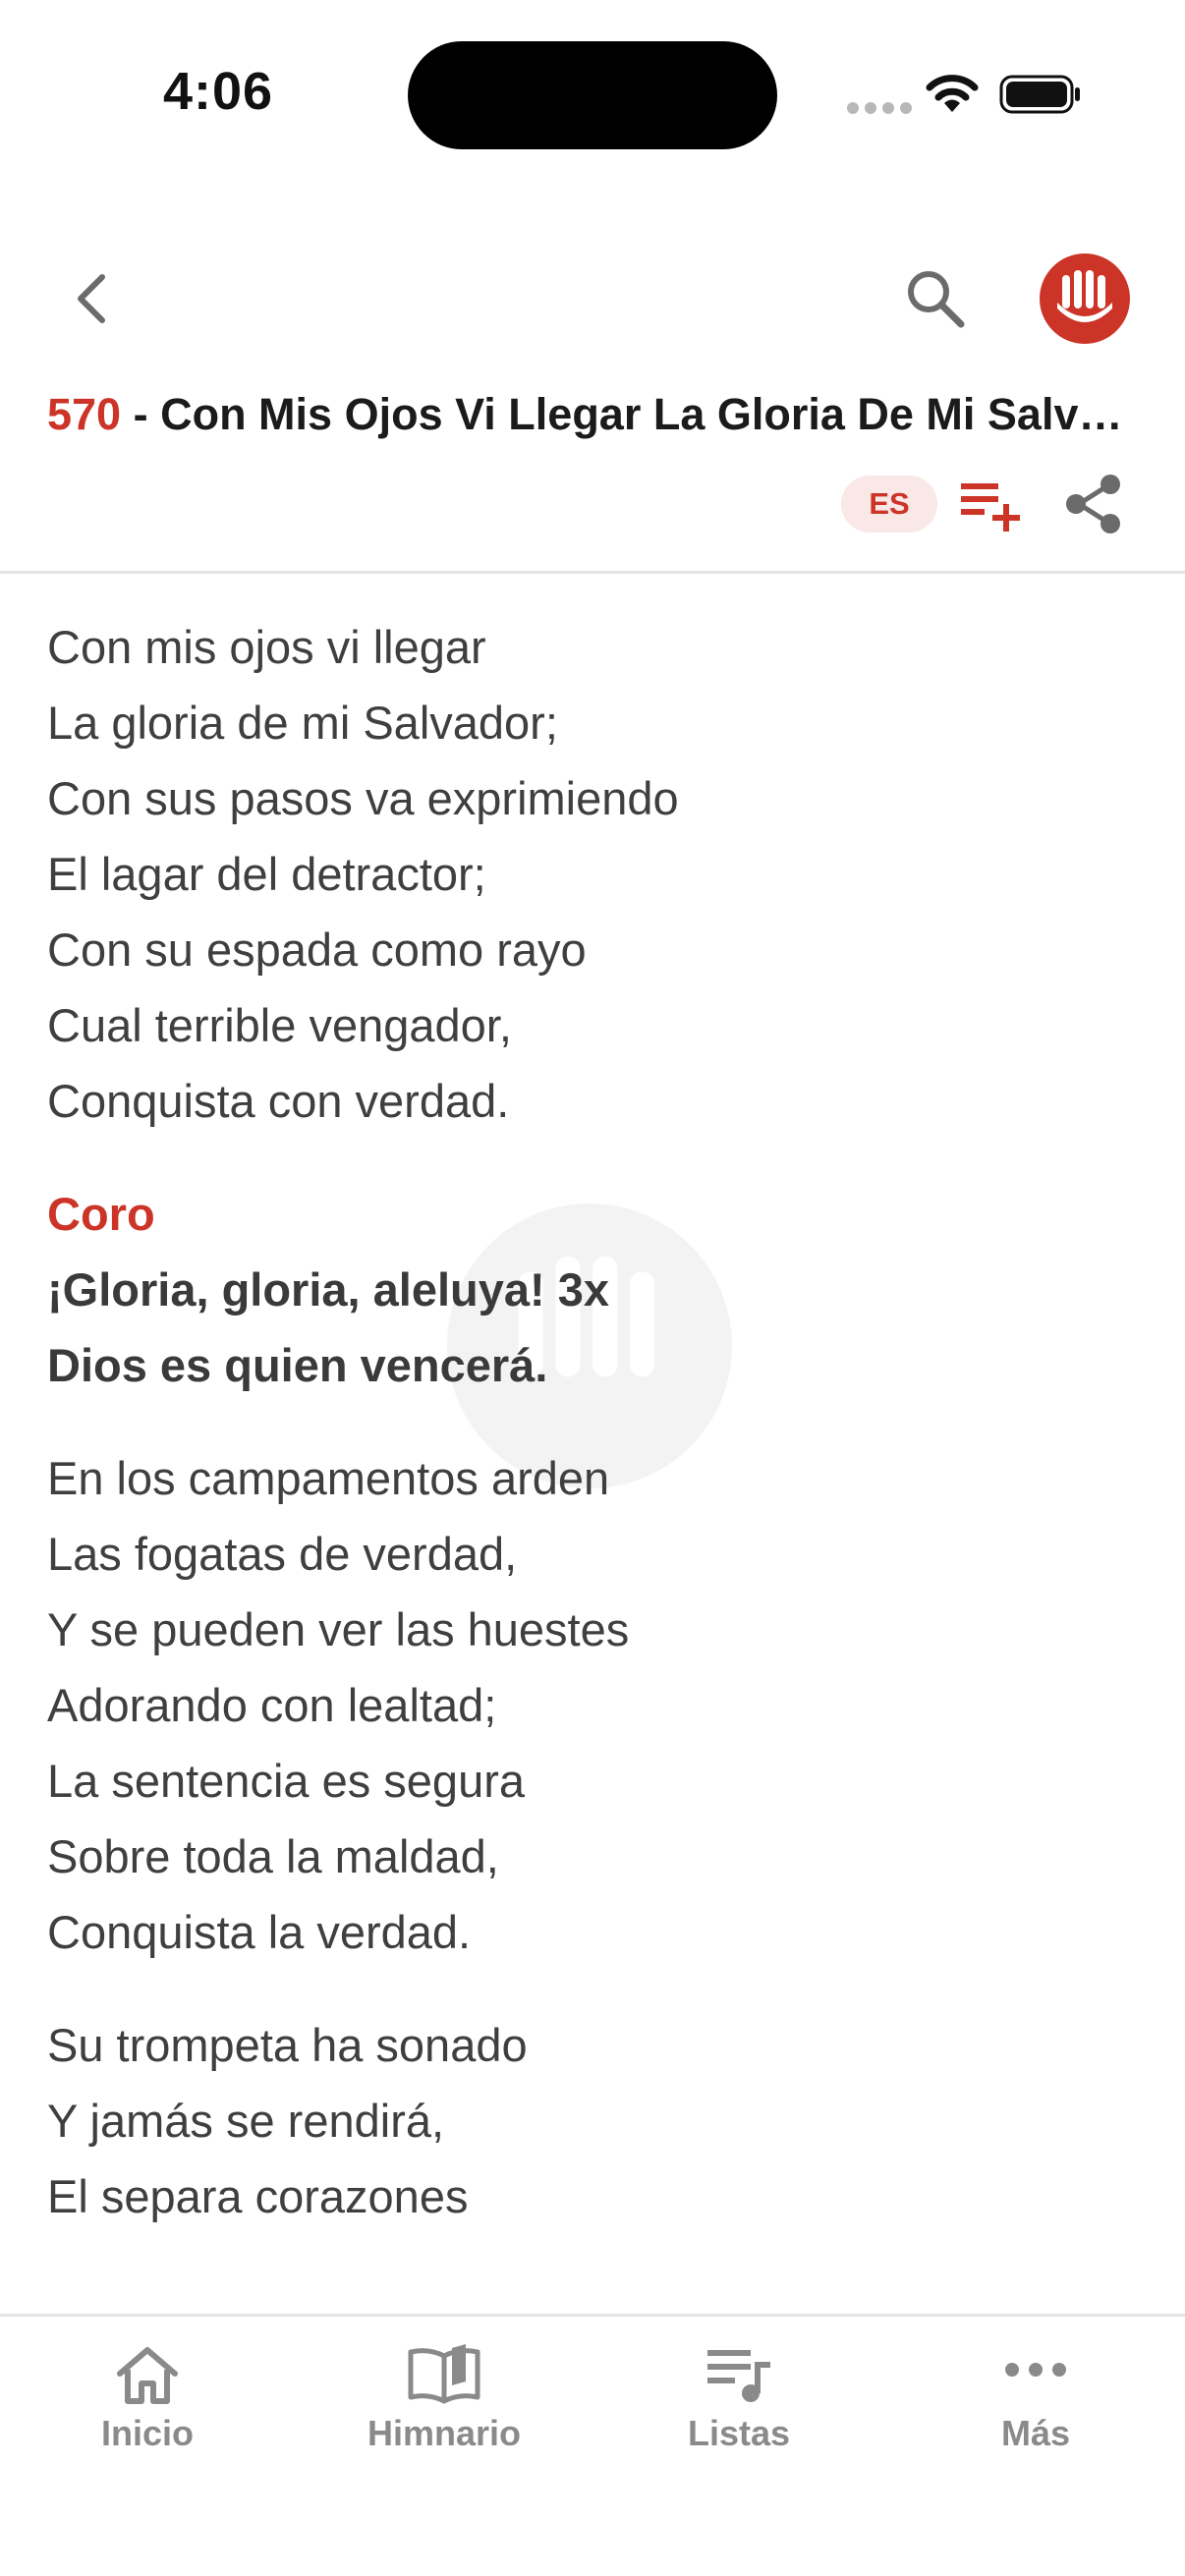 Image resolution: width=1185 pixels, height=2576 pixels. What do you see at coordinates (1035, 2370) in the screenshot?
I see `more-icon` at bounding box center [1035, 2370].